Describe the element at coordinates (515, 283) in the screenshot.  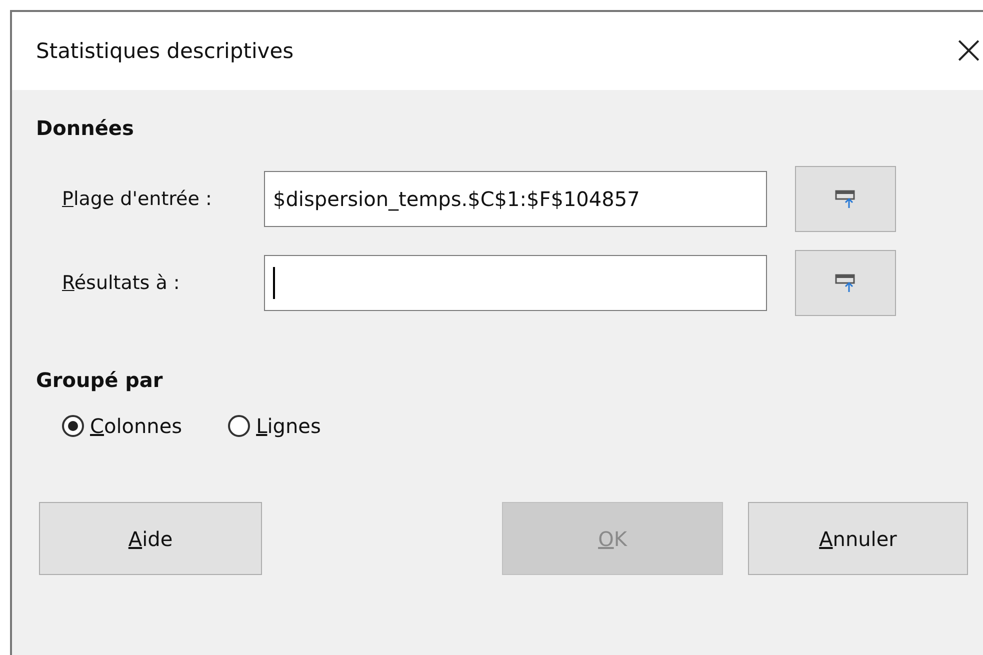
I see `input-field` at that location.